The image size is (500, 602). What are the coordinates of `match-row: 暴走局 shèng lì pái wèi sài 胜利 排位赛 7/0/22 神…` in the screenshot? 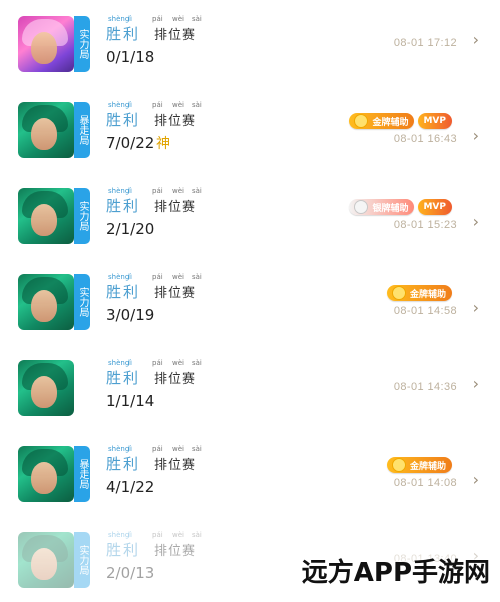 It's located at (250, 129).